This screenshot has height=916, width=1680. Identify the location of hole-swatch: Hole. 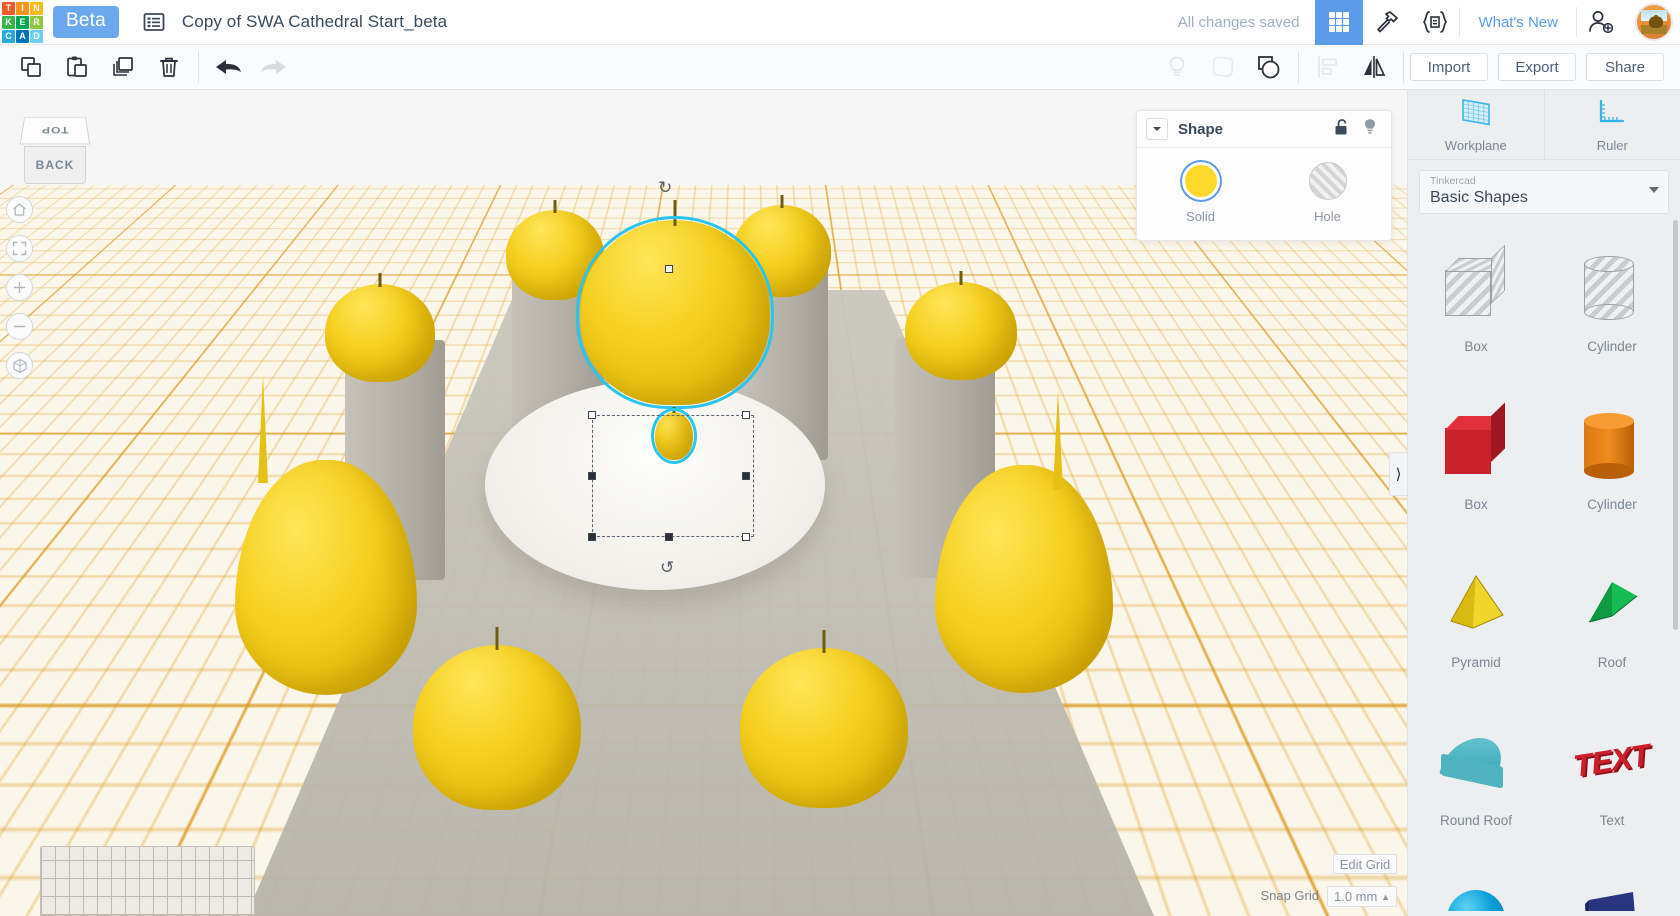
(1327, 193).